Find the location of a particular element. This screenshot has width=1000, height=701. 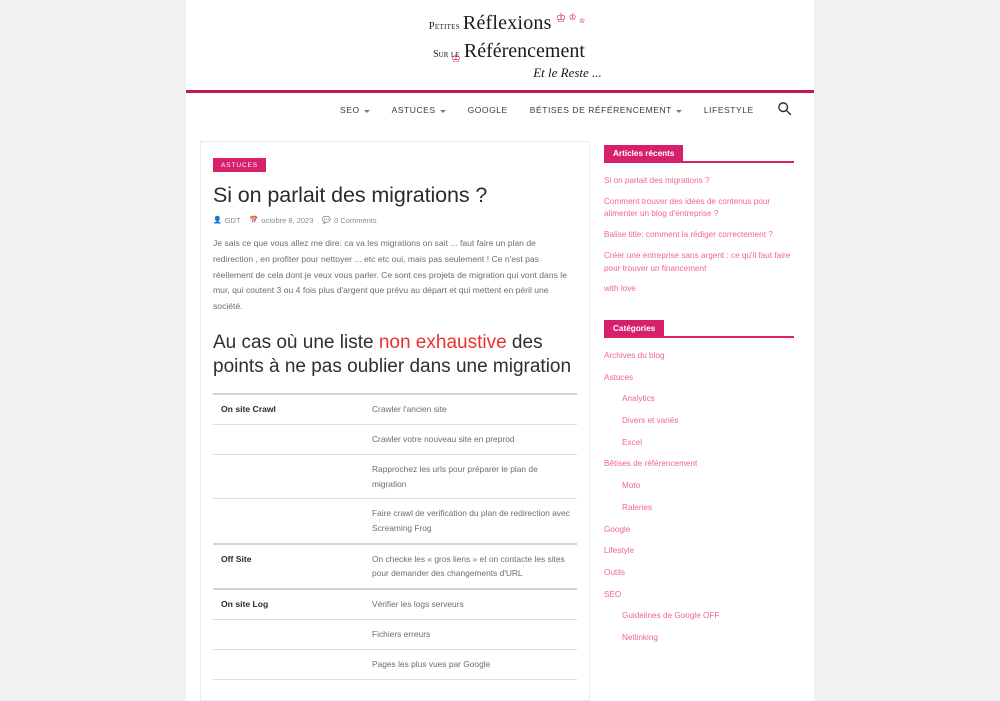

list-item: Guidelines de Google OFF is located at coordinates (699, 616).